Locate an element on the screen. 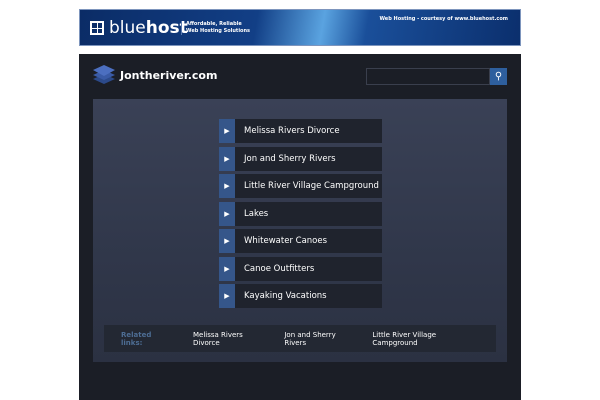  link-label: Canoe Outfitters is located at coordinates (279, 268).